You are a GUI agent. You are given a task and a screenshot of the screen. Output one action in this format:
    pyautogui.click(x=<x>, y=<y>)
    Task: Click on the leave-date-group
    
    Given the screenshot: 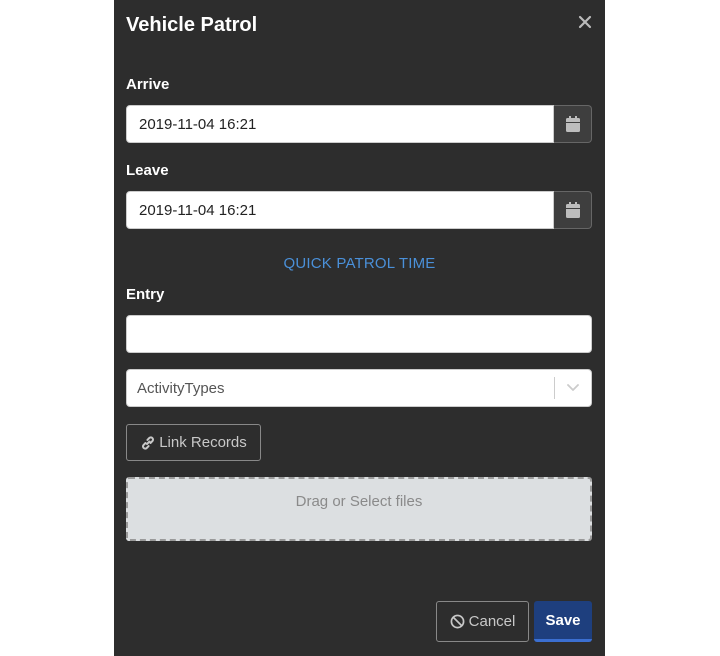 What is the action you would take?
    pyautogui.click(x=359, y=210)
    